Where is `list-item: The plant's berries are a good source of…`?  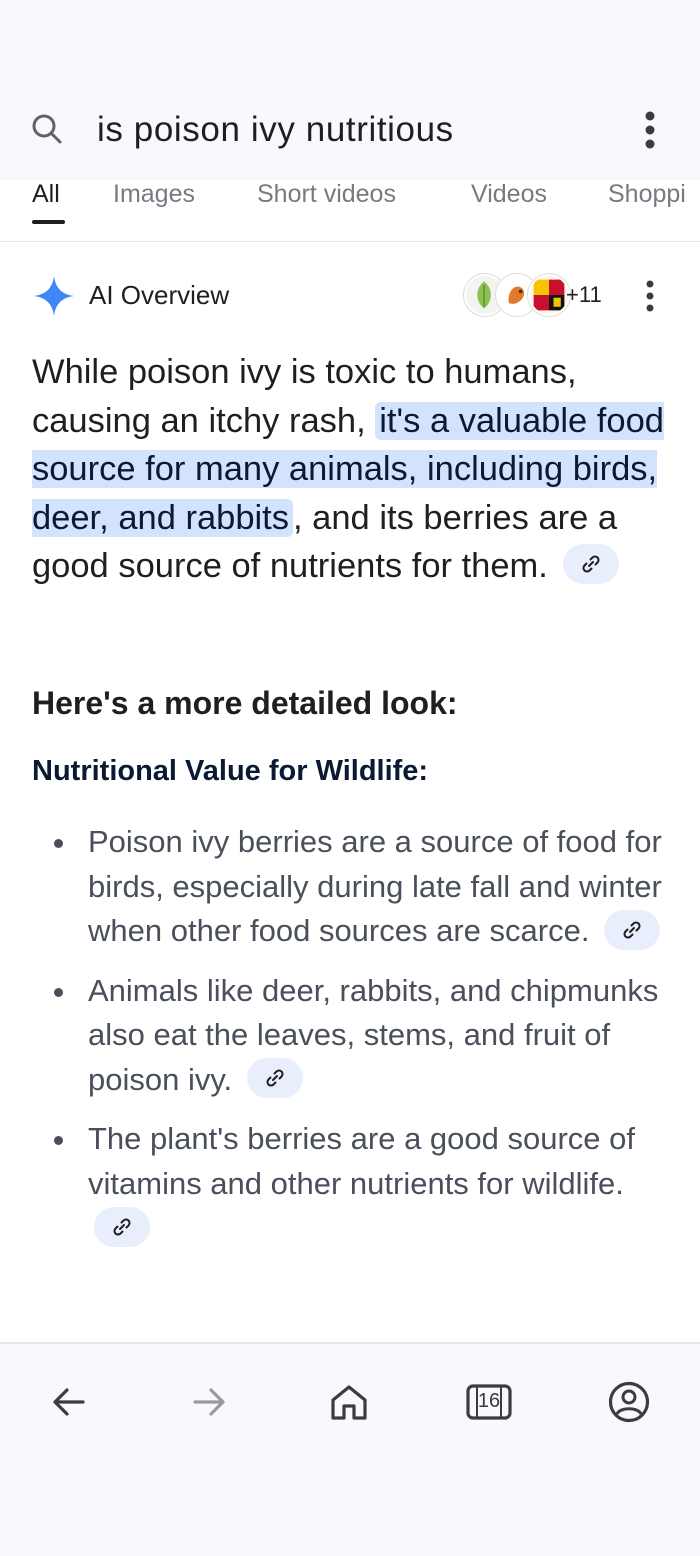
list-item: The plant's berries are a good source of… is located at coordinates (352, 1184).